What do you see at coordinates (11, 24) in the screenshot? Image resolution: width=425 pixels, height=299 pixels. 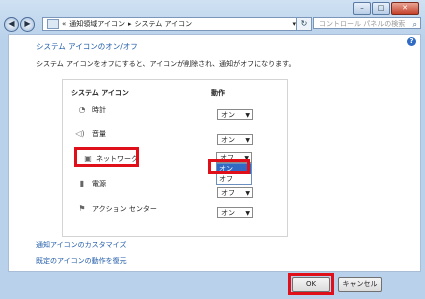 I see `back-button: ◀` at bounding box center [11, 24].